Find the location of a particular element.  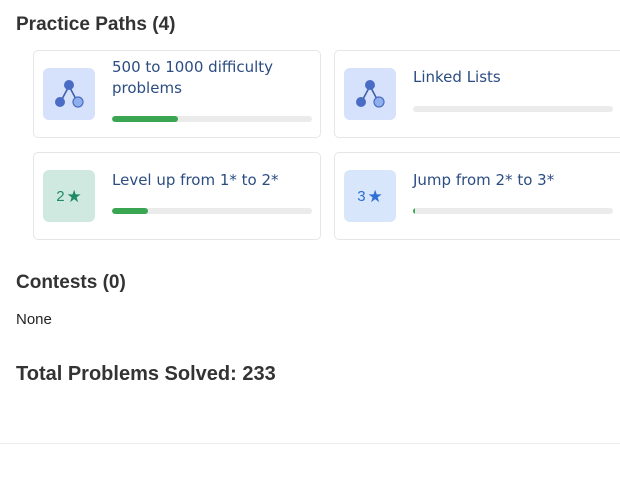

star-rating-badge: 3 ★ is located at coordinates (370, 196).